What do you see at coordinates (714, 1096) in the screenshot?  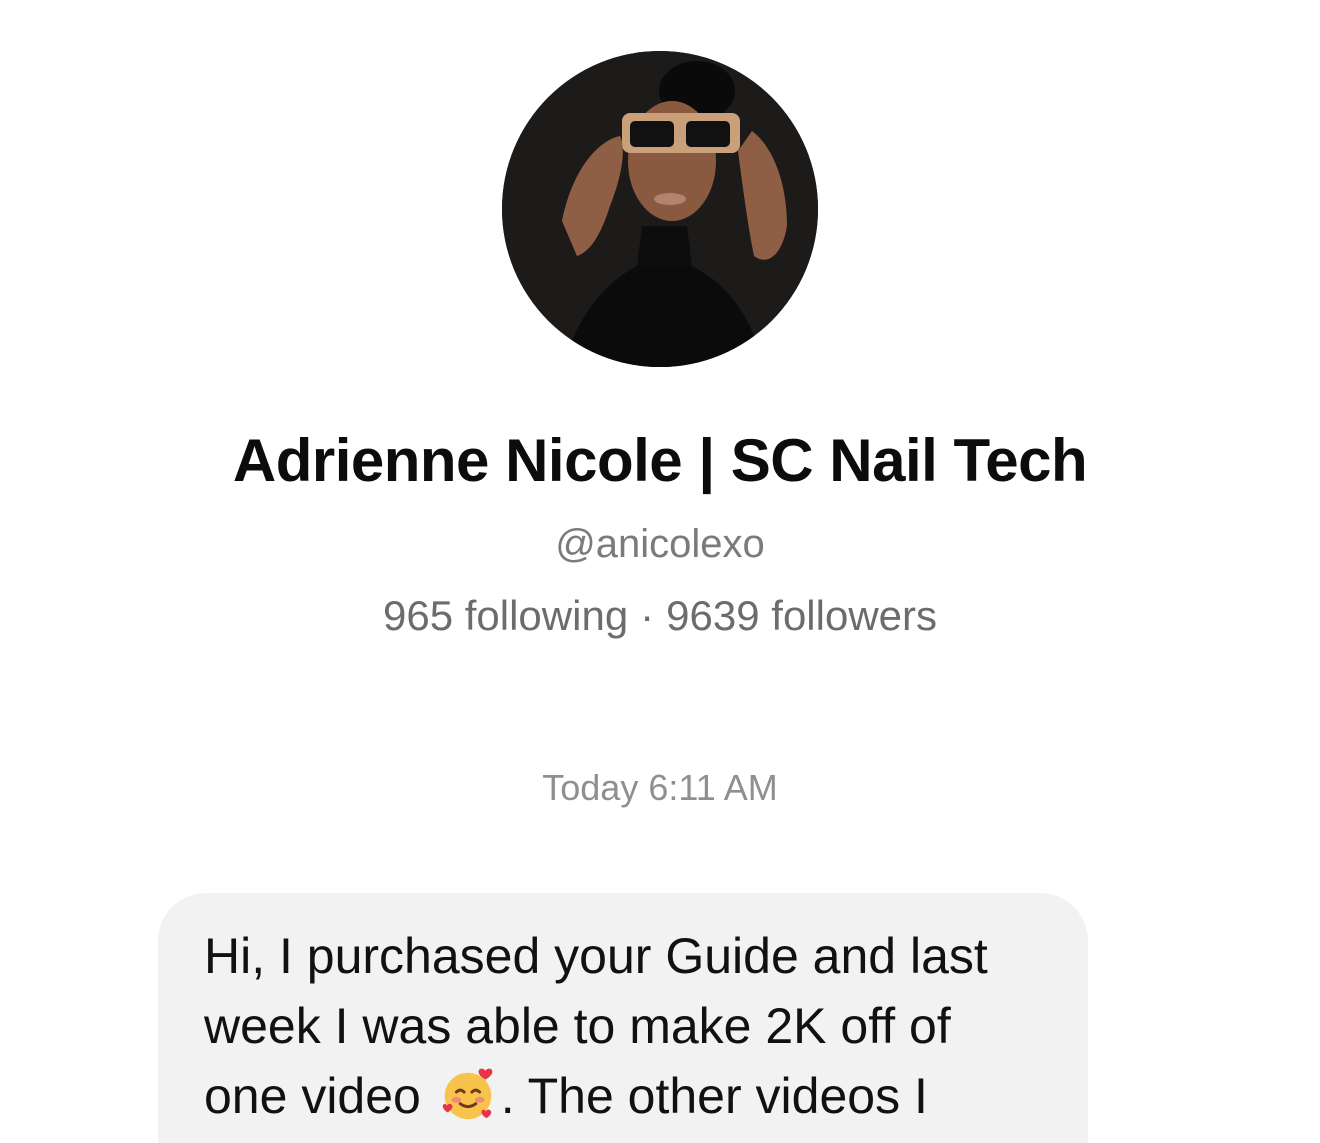 I see `message-line: . The other videos I` at bounding box center [714, 1096].